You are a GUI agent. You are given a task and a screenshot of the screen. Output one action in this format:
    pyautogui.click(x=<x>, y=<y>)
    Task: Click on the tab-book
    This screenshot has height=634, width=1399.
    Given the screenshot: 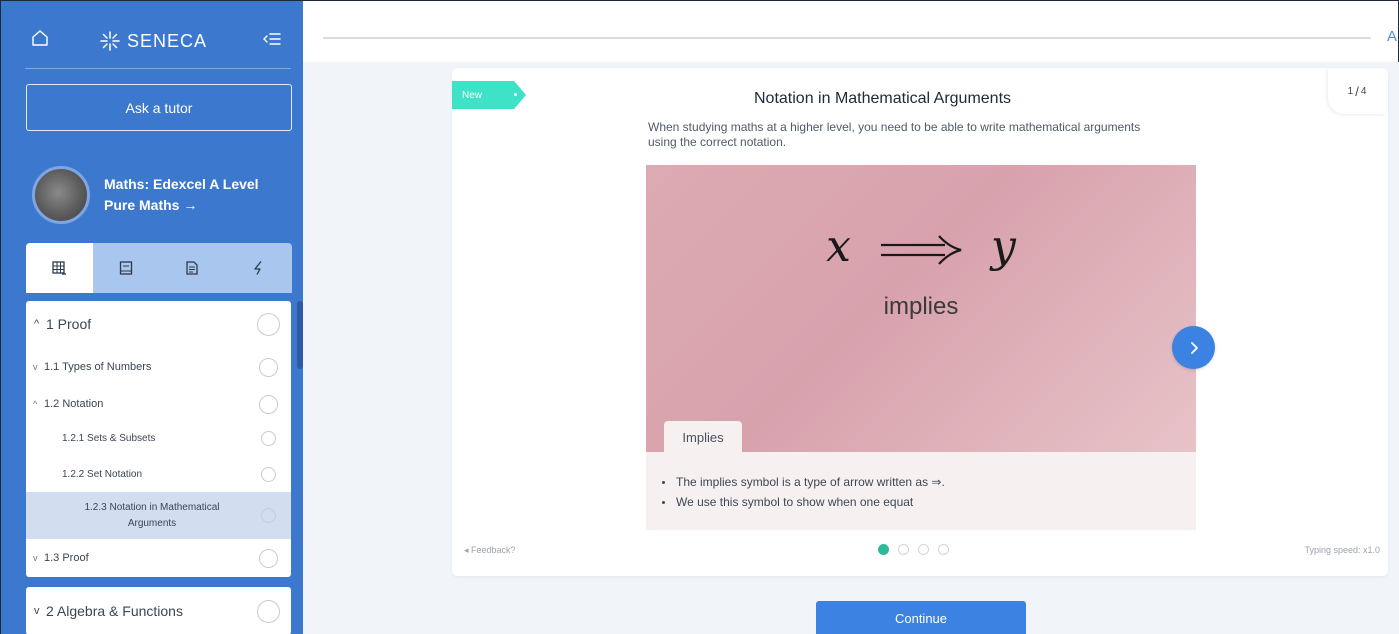 What is the action you would take?
    pyautogui.click(x=126, y=268)
    